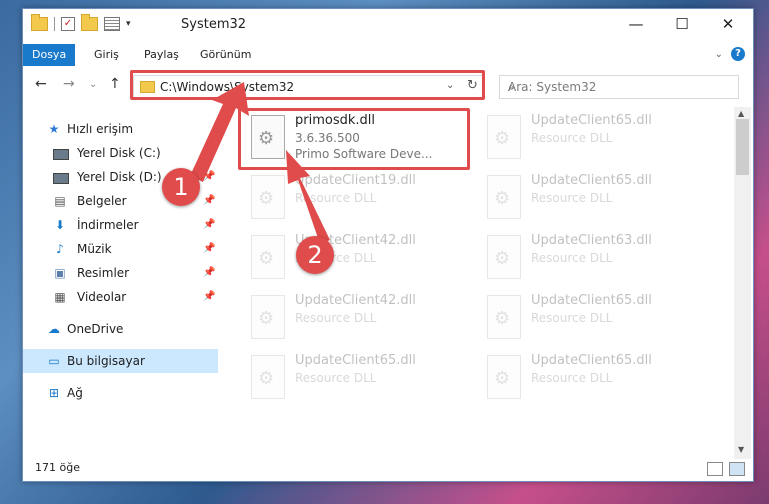 The image size is (769, 504). What do you see at coordinates (69, 84) in the screenshot?
I see `forward-arrow-icon: →` at bounding box center [69, 84].